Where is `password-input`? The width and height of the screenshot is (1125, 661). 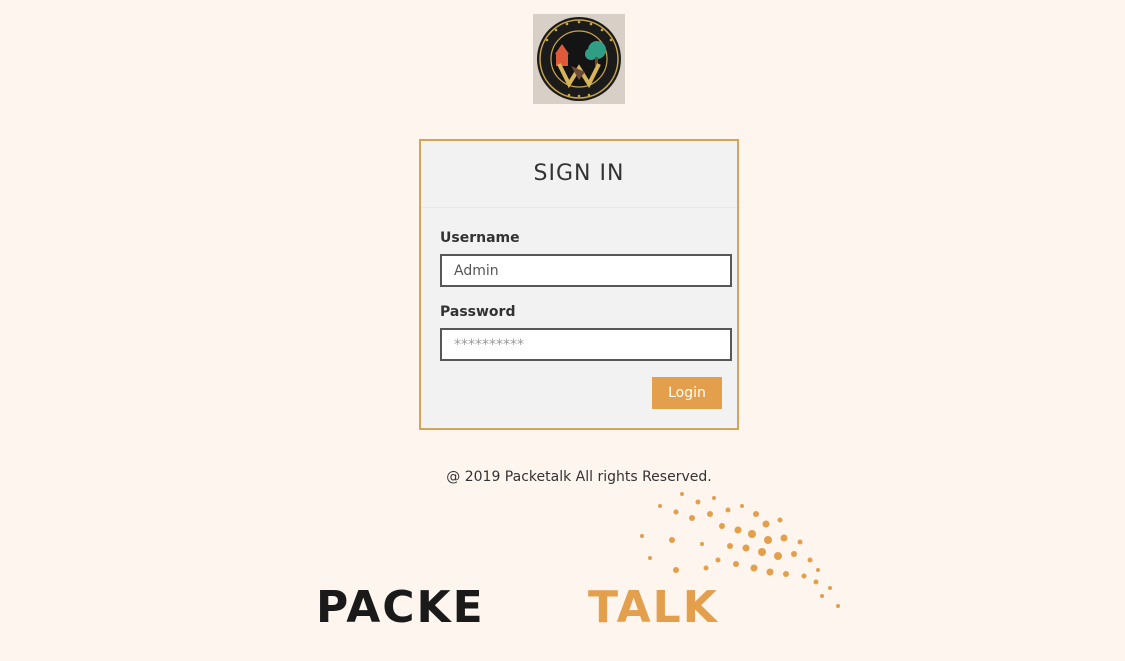
password-input is located at coordinates (586, 344).